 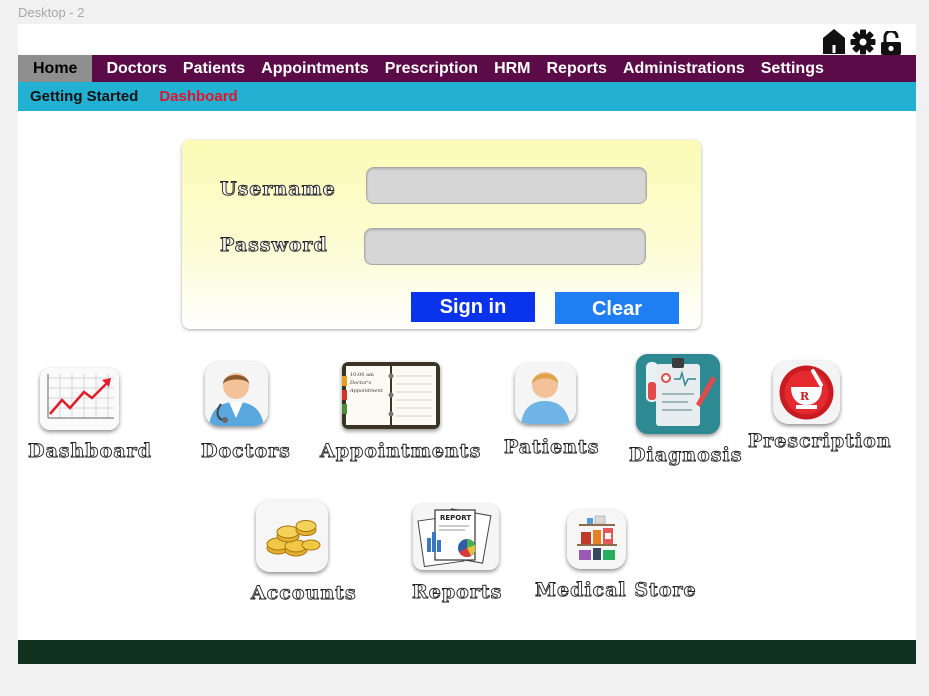 What do you see at coordinates (199, 96) in the screenshot?
I see `subnav-dashboard: Dashboard` at bounding box center [199, 96].